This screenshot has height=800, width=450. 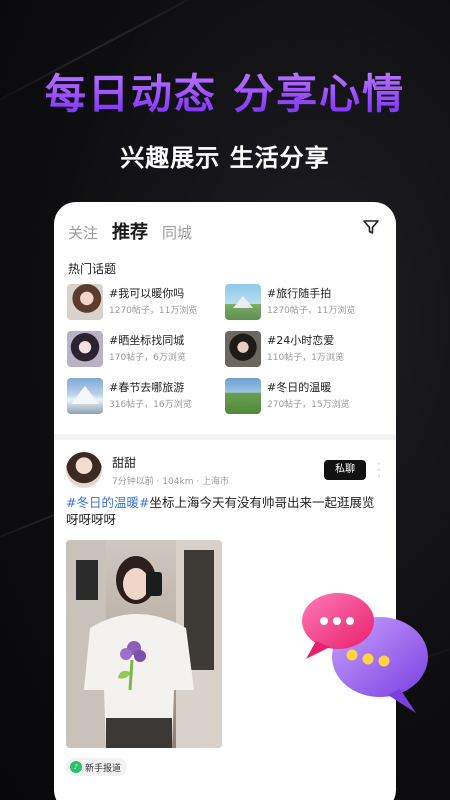 I want to click on topic-item: #我可以暖你吗 1270帖子，11万浏览, so click(x=146, y=302).